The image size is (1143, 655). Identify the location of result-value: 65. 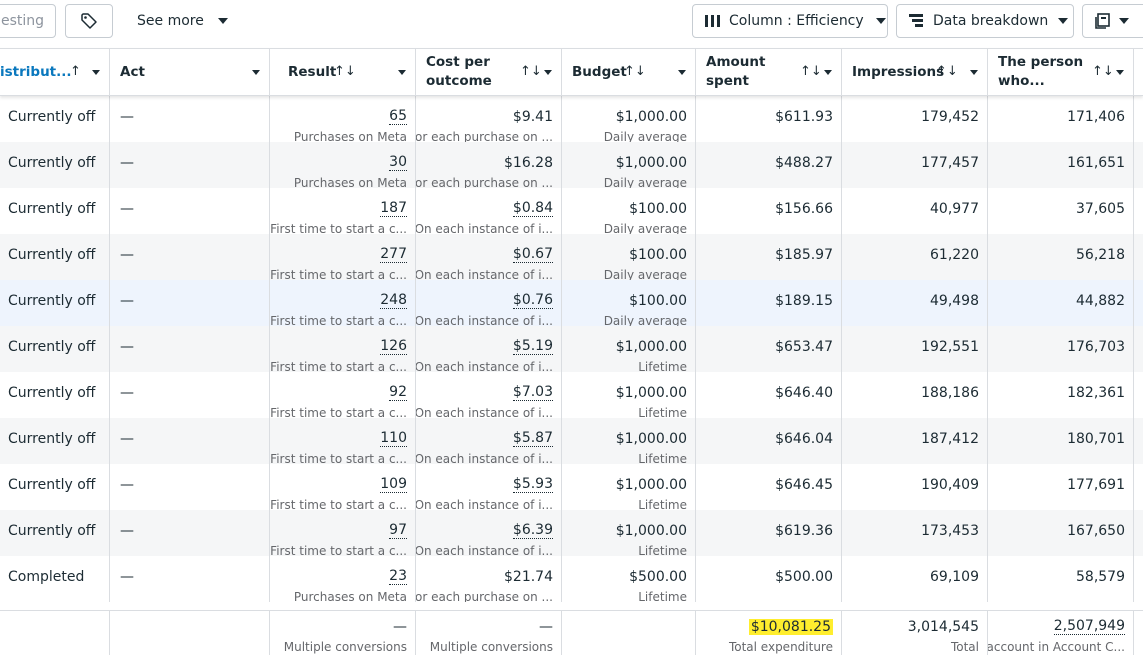
(398, 117).